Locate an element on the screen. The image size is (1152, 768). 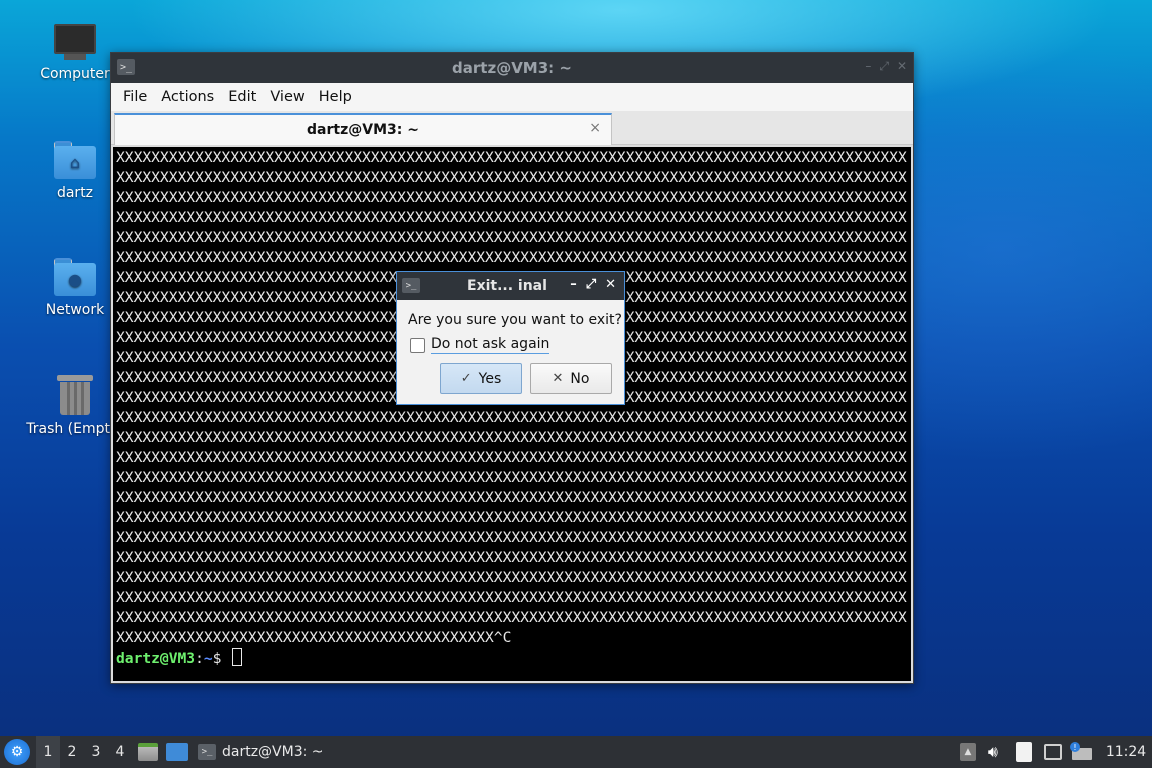
dialog-title: Exit... inal is located at coordinates (507, 286).